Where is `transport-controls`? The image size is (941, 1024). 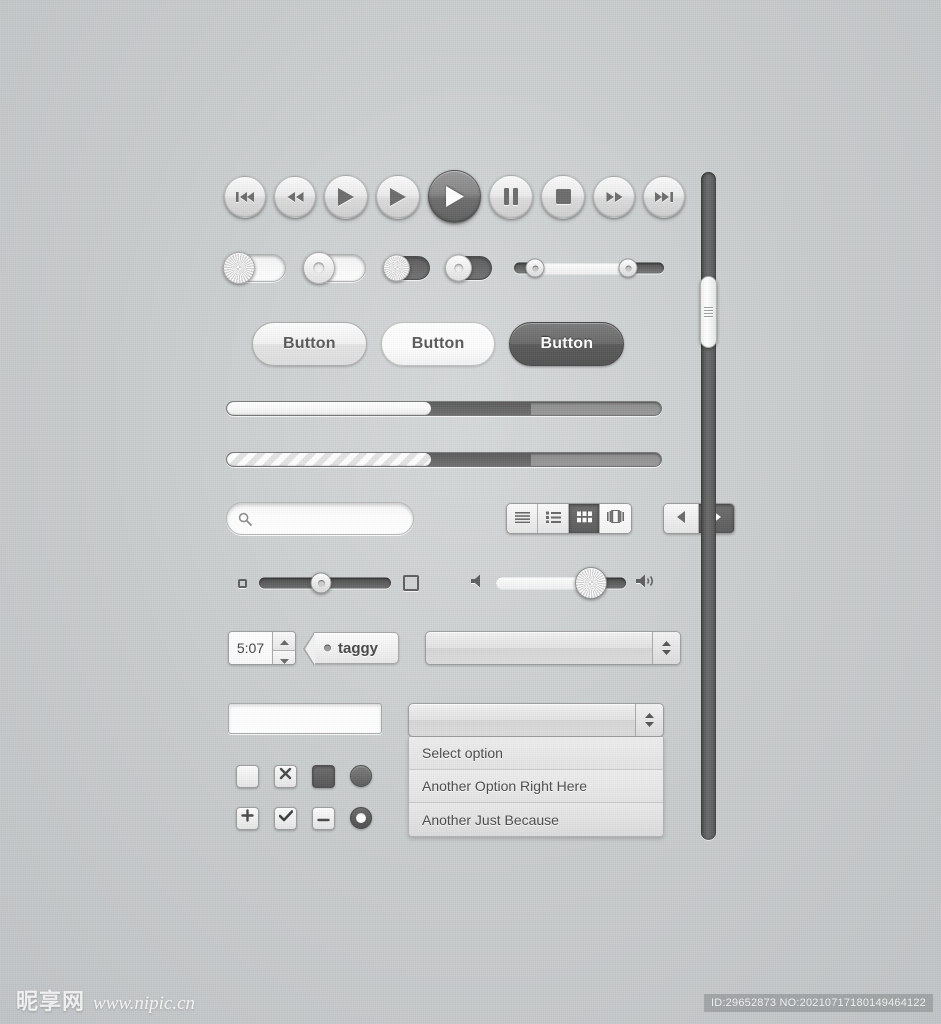
transport-controls is located at coordinates (454, 196).